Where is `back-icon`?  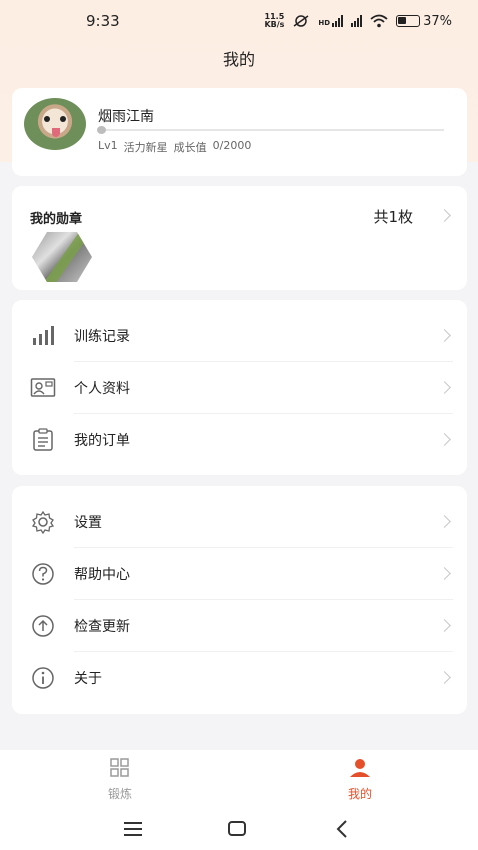
back-icon is located at coordinates (342, 829).